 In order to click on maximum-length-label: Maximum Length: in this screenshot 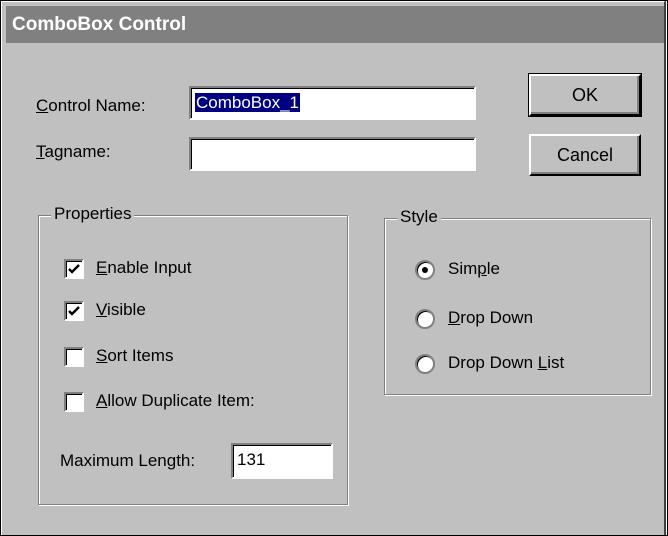, I will do `click(128, 460)`.